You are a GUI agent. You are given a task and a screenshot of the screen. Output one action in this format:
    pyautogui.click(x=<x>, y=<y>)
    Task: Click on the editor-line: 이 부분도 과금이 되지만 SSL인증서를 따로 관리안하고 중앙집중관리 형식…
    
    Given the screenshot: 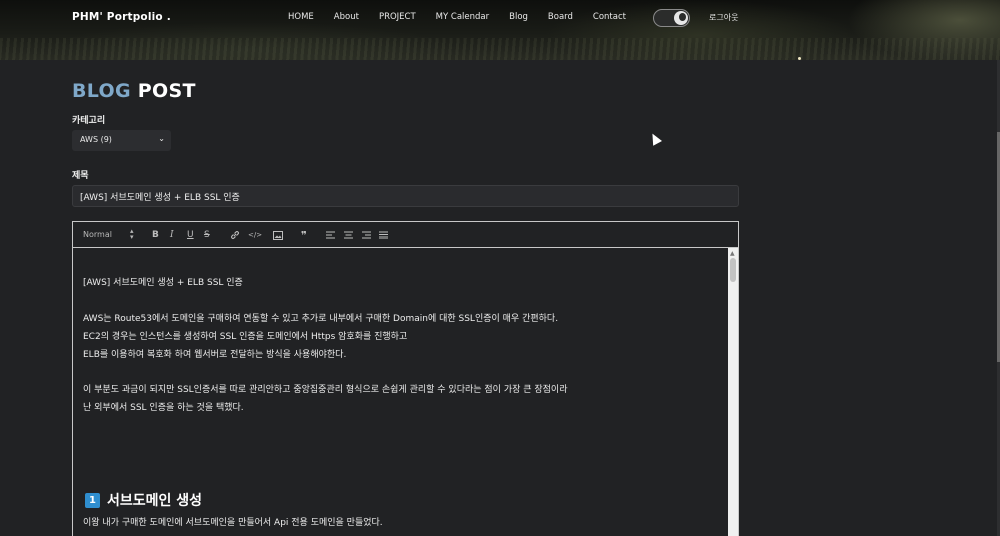 What is the action you would take?
    pyautogui.click(x=325, y=390)
    